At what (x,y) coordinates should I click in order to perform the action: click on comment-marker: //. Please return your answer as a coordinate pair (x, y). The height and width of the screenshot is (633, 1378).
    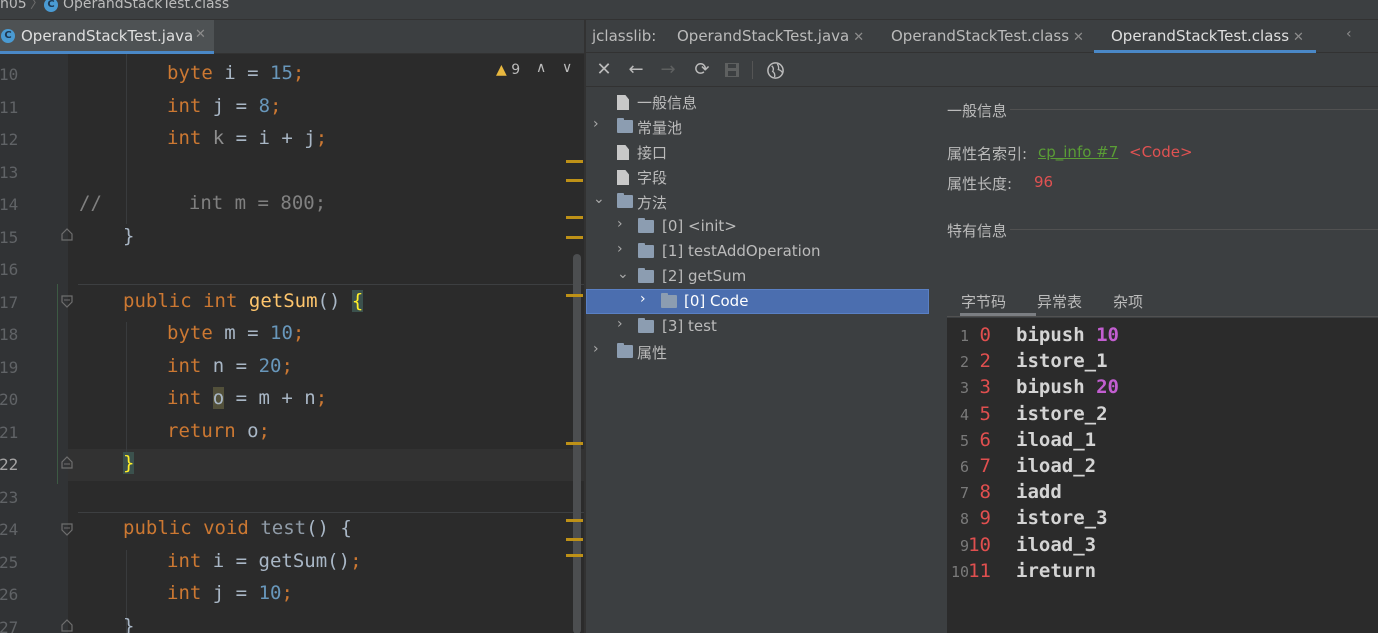
    Looking at the image, I should click on (90, 203).